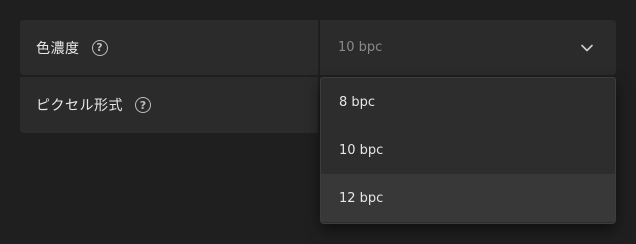  I want to click on dropdown-option: 12 bpc, so click(468, 198).